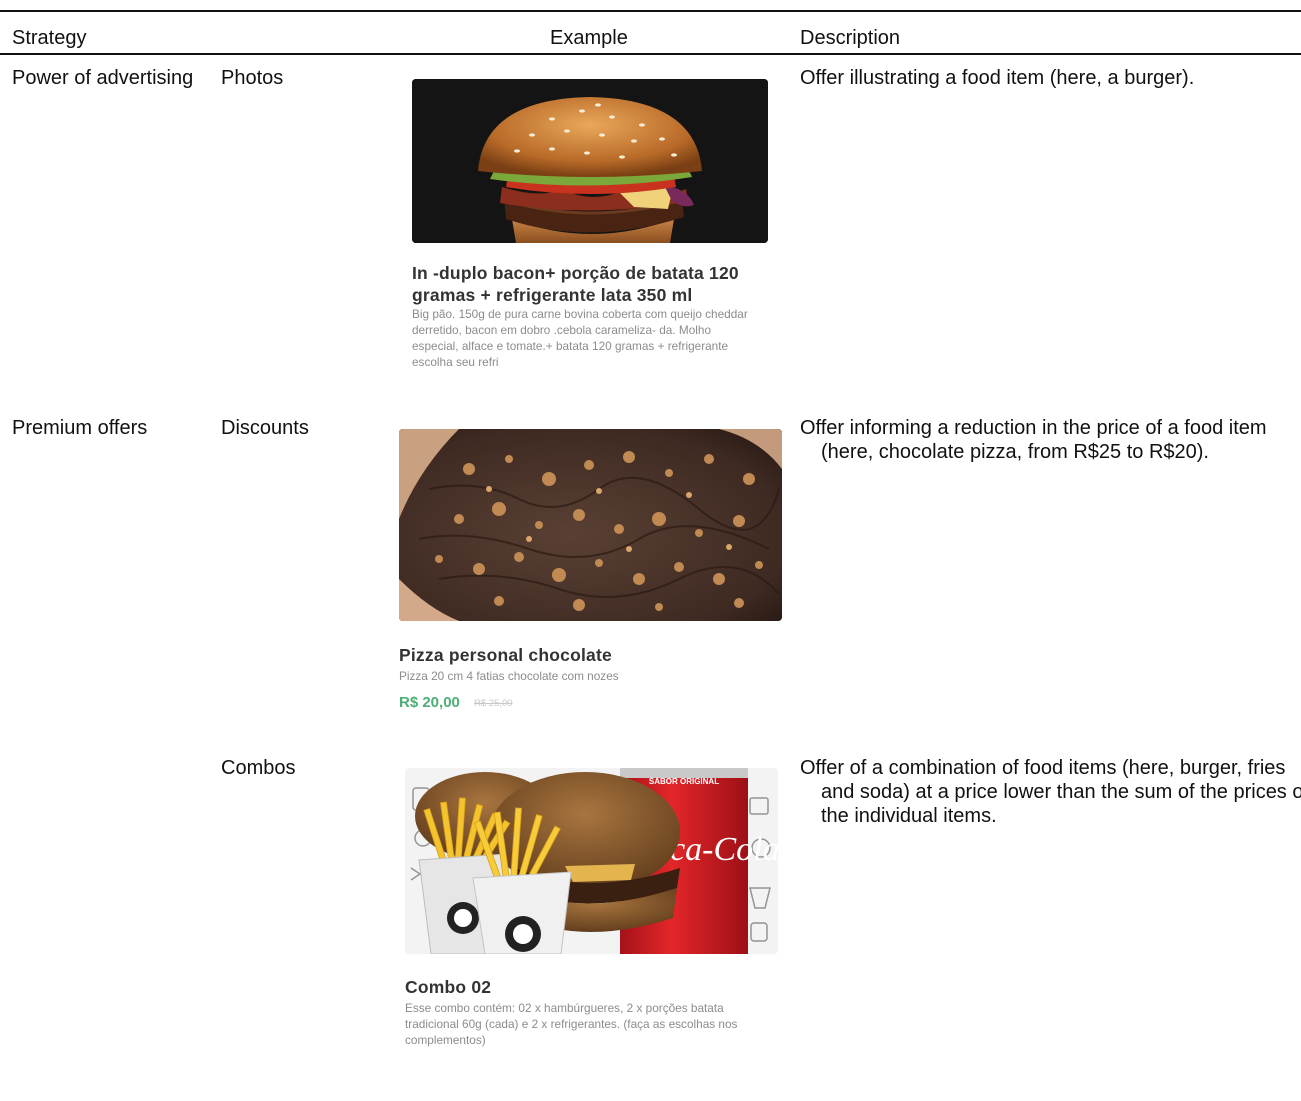 This screenshot has width=1301, height=1101. Describe the element at coordinates (448, 987) in the screenshot. I see `offer-card-title: Combo 02` at that location.